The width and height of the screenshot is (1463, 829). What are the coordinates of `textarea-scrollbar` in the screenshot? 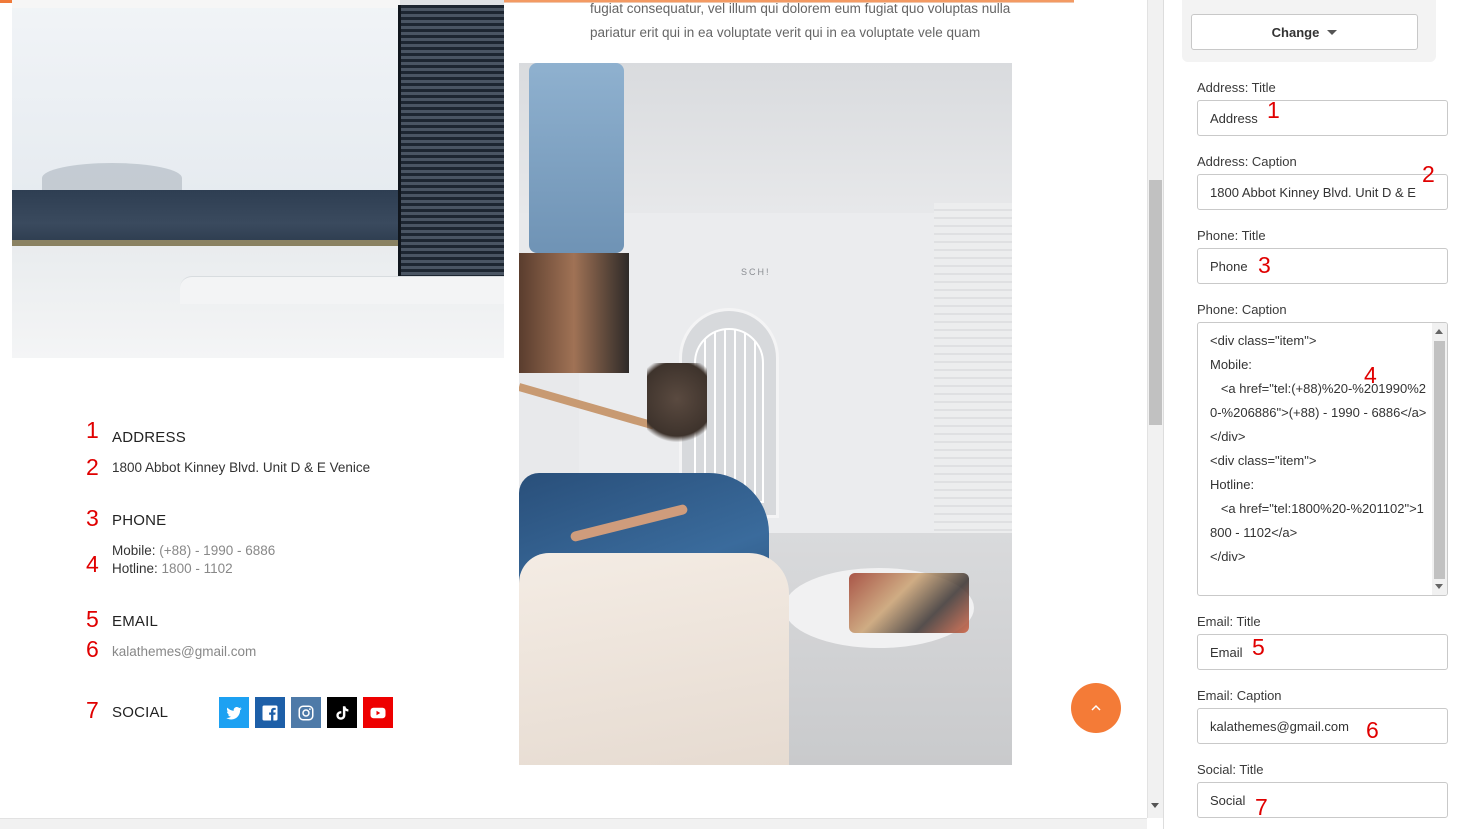 It's located at (1439, 459).